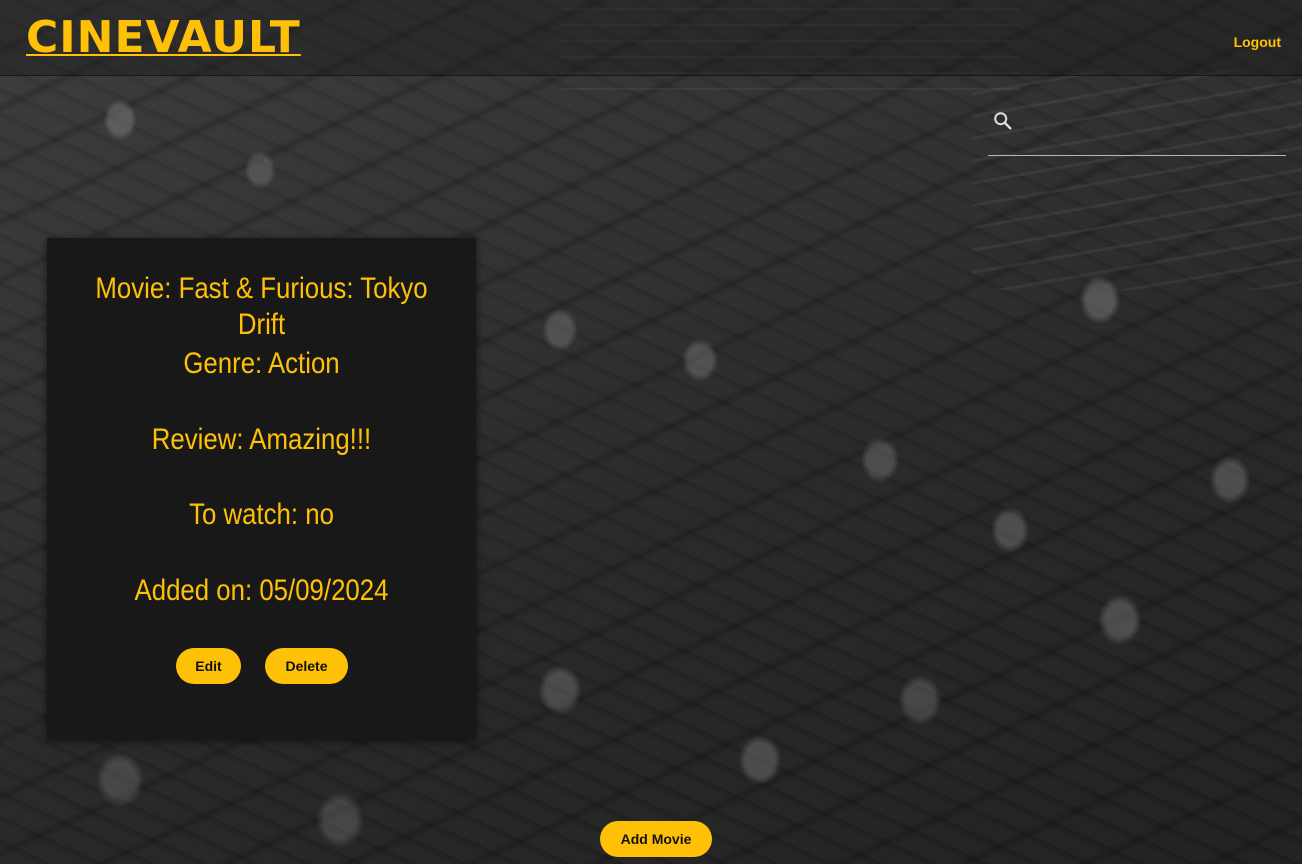 This screenshot has width=1302, height=864. What do you see at coordinates (1152, 123) in the screenshot?
I see `search-input` at bounding box center [1152, 123].